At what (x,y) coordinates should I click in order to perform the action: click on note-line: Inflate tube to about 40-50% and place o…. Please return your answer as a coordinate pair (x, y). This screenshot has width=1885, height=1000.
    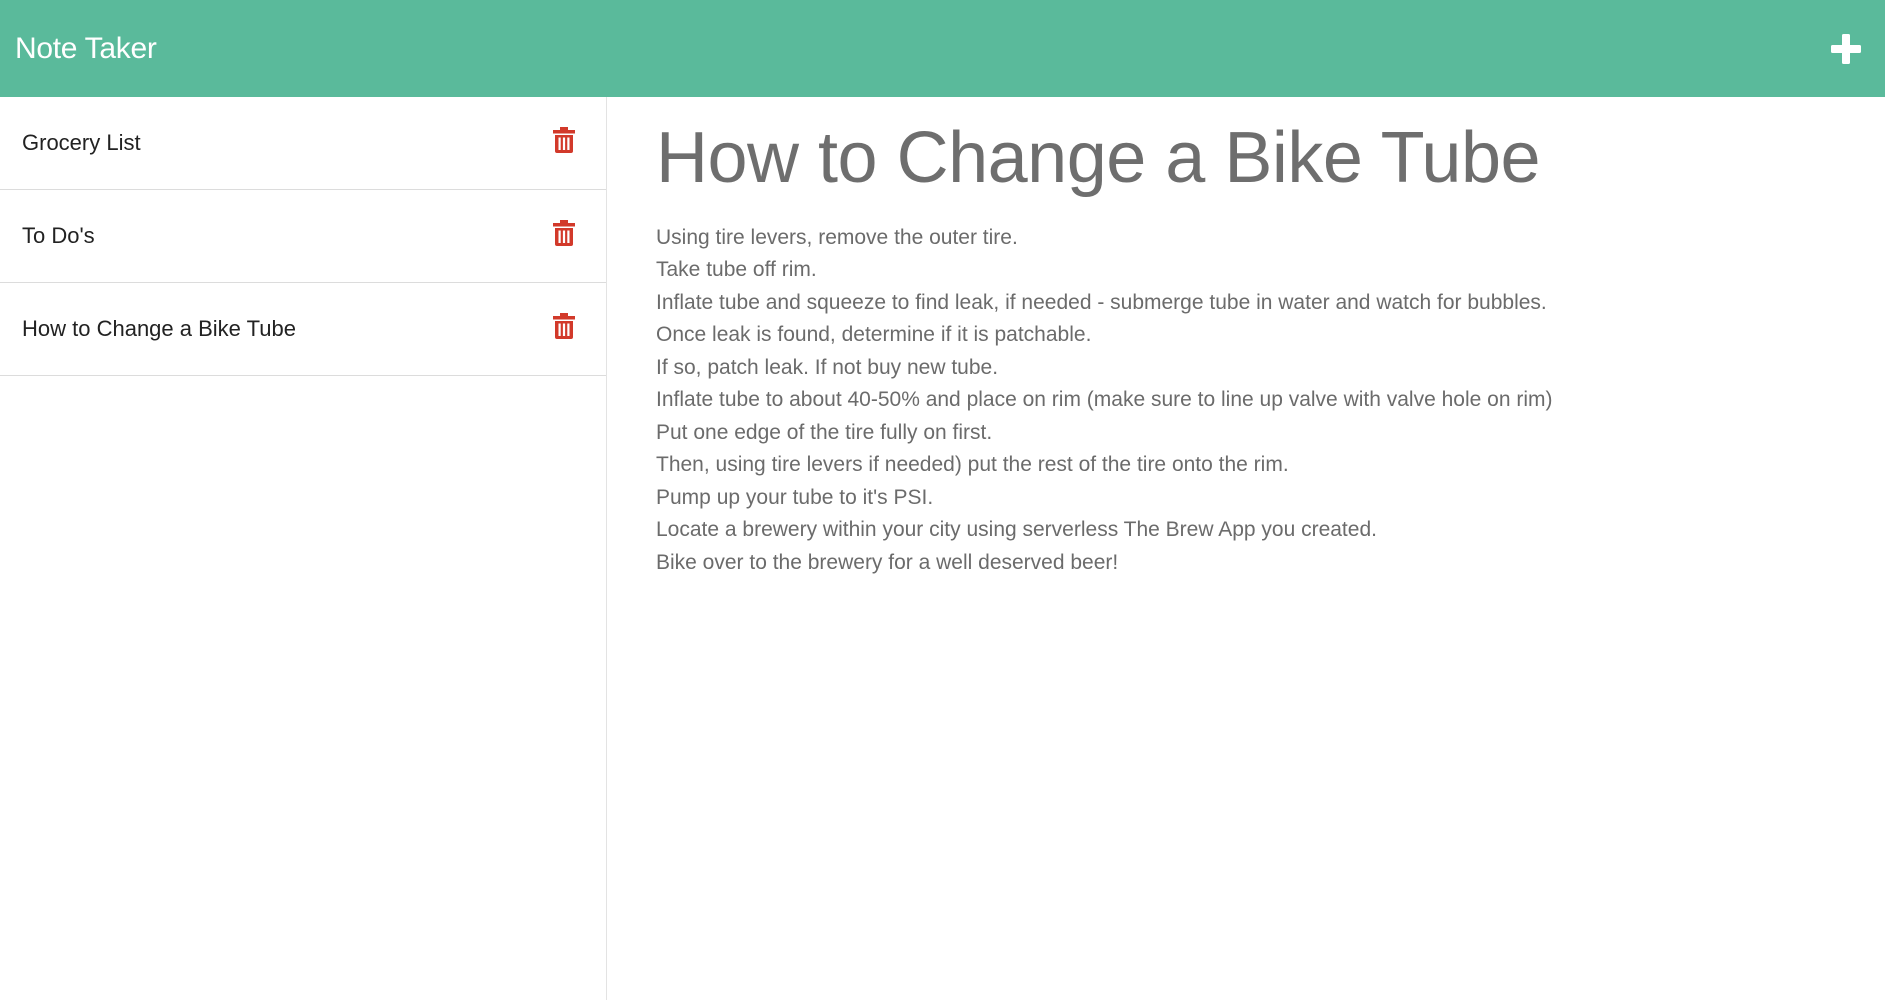
    Looking at the image, I should click on (1104, 400).